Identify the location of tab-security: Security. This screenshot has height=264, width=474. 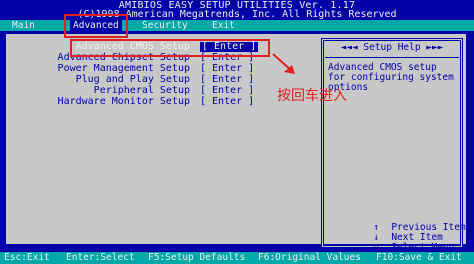
(165, 25).